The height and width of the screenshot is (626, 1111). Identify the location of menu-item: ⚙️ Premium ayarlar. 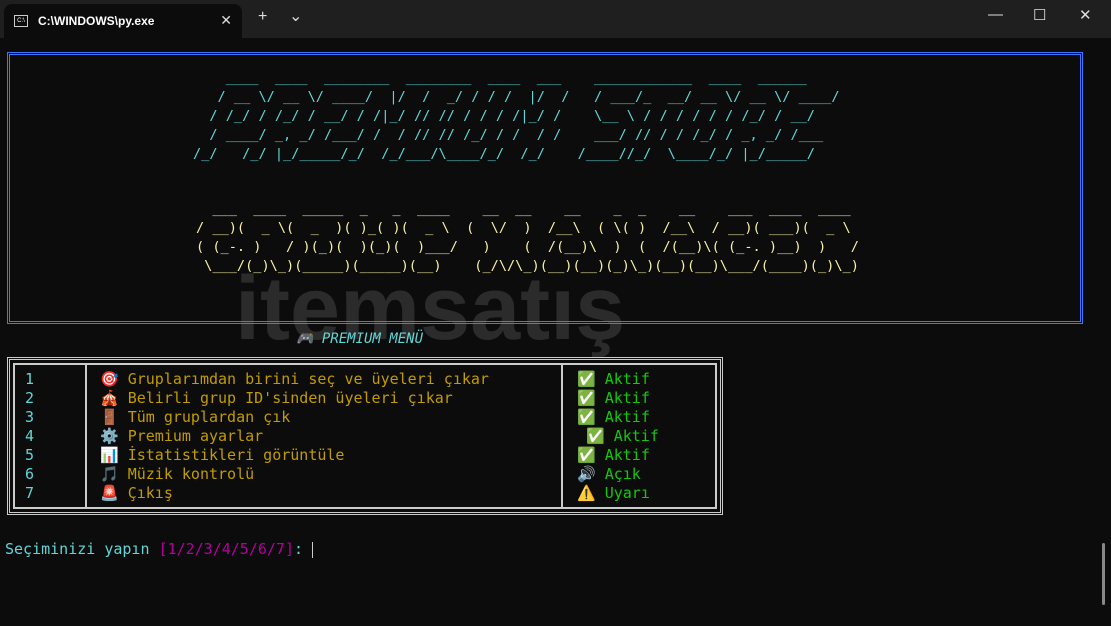
(181, 436).